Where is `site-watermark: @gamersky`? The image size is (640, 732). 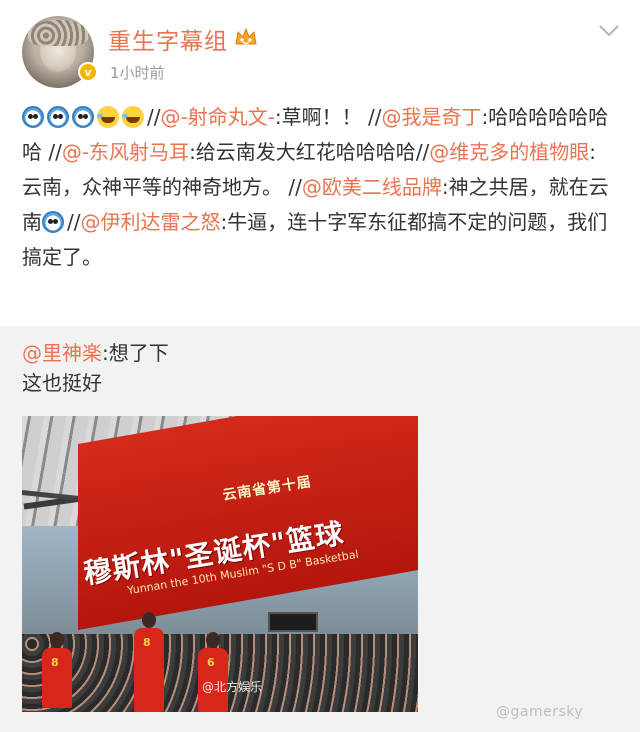 site-watermark: @gamersky is located at coordinates (540, 712).